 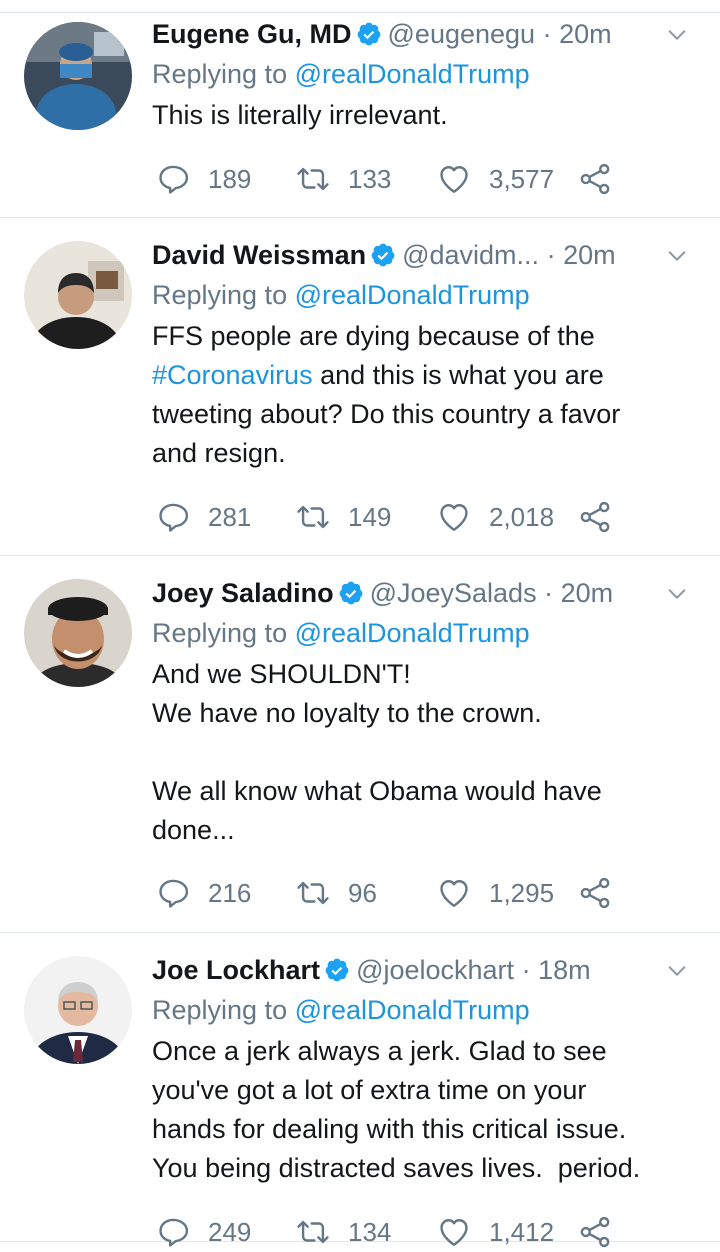 I want to click on user-handle: @eugenegu, so click(x=462, y=34).